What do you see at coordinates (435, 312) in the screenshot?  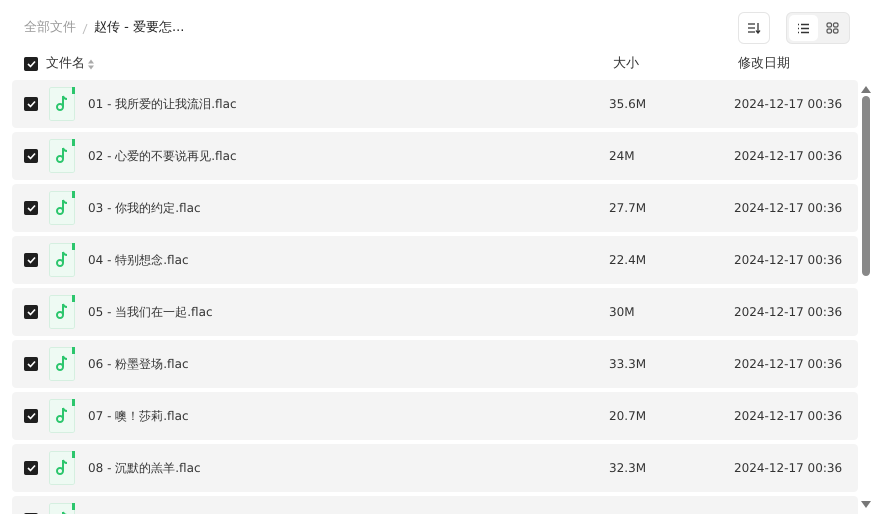 I see `file-row: 05 - 当我们在一起.flac 30M 2024-12-17 00:36` at bounding box center [435, 312].